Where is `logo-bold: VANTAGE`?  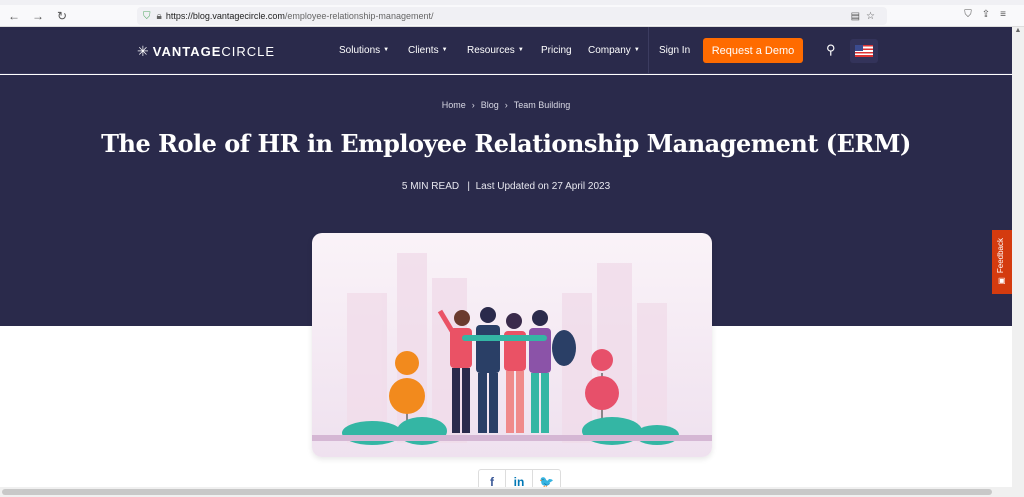
logo-bold: VANTAGE is located at coordinates (187, 51).